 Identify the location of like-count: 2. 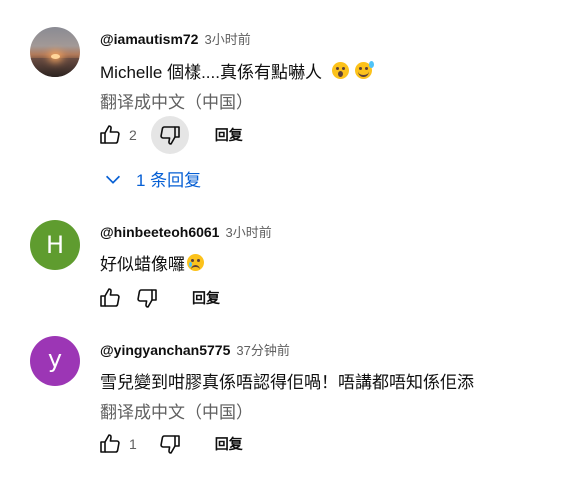
(133, 135).